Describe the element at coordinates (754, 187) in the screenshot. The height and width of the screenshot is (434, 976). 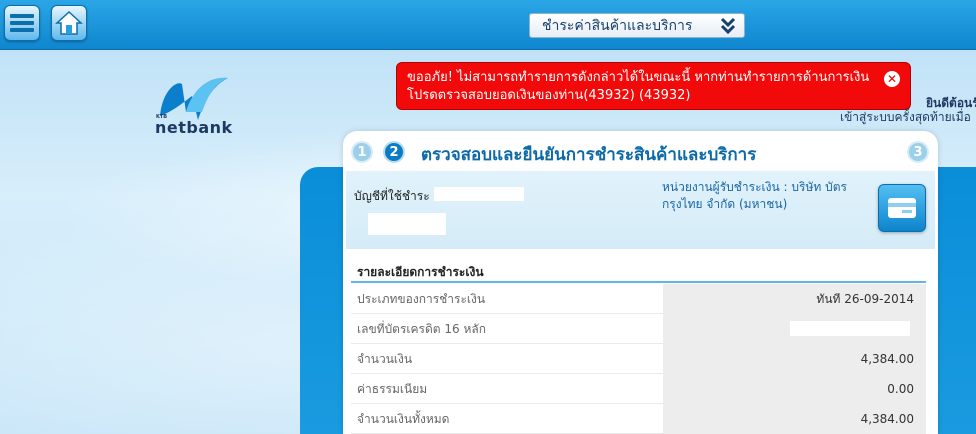
I see `payee-line-1: หน่วยงานผู้รับชำระเงิน : บริษัท บัตร` at that location.